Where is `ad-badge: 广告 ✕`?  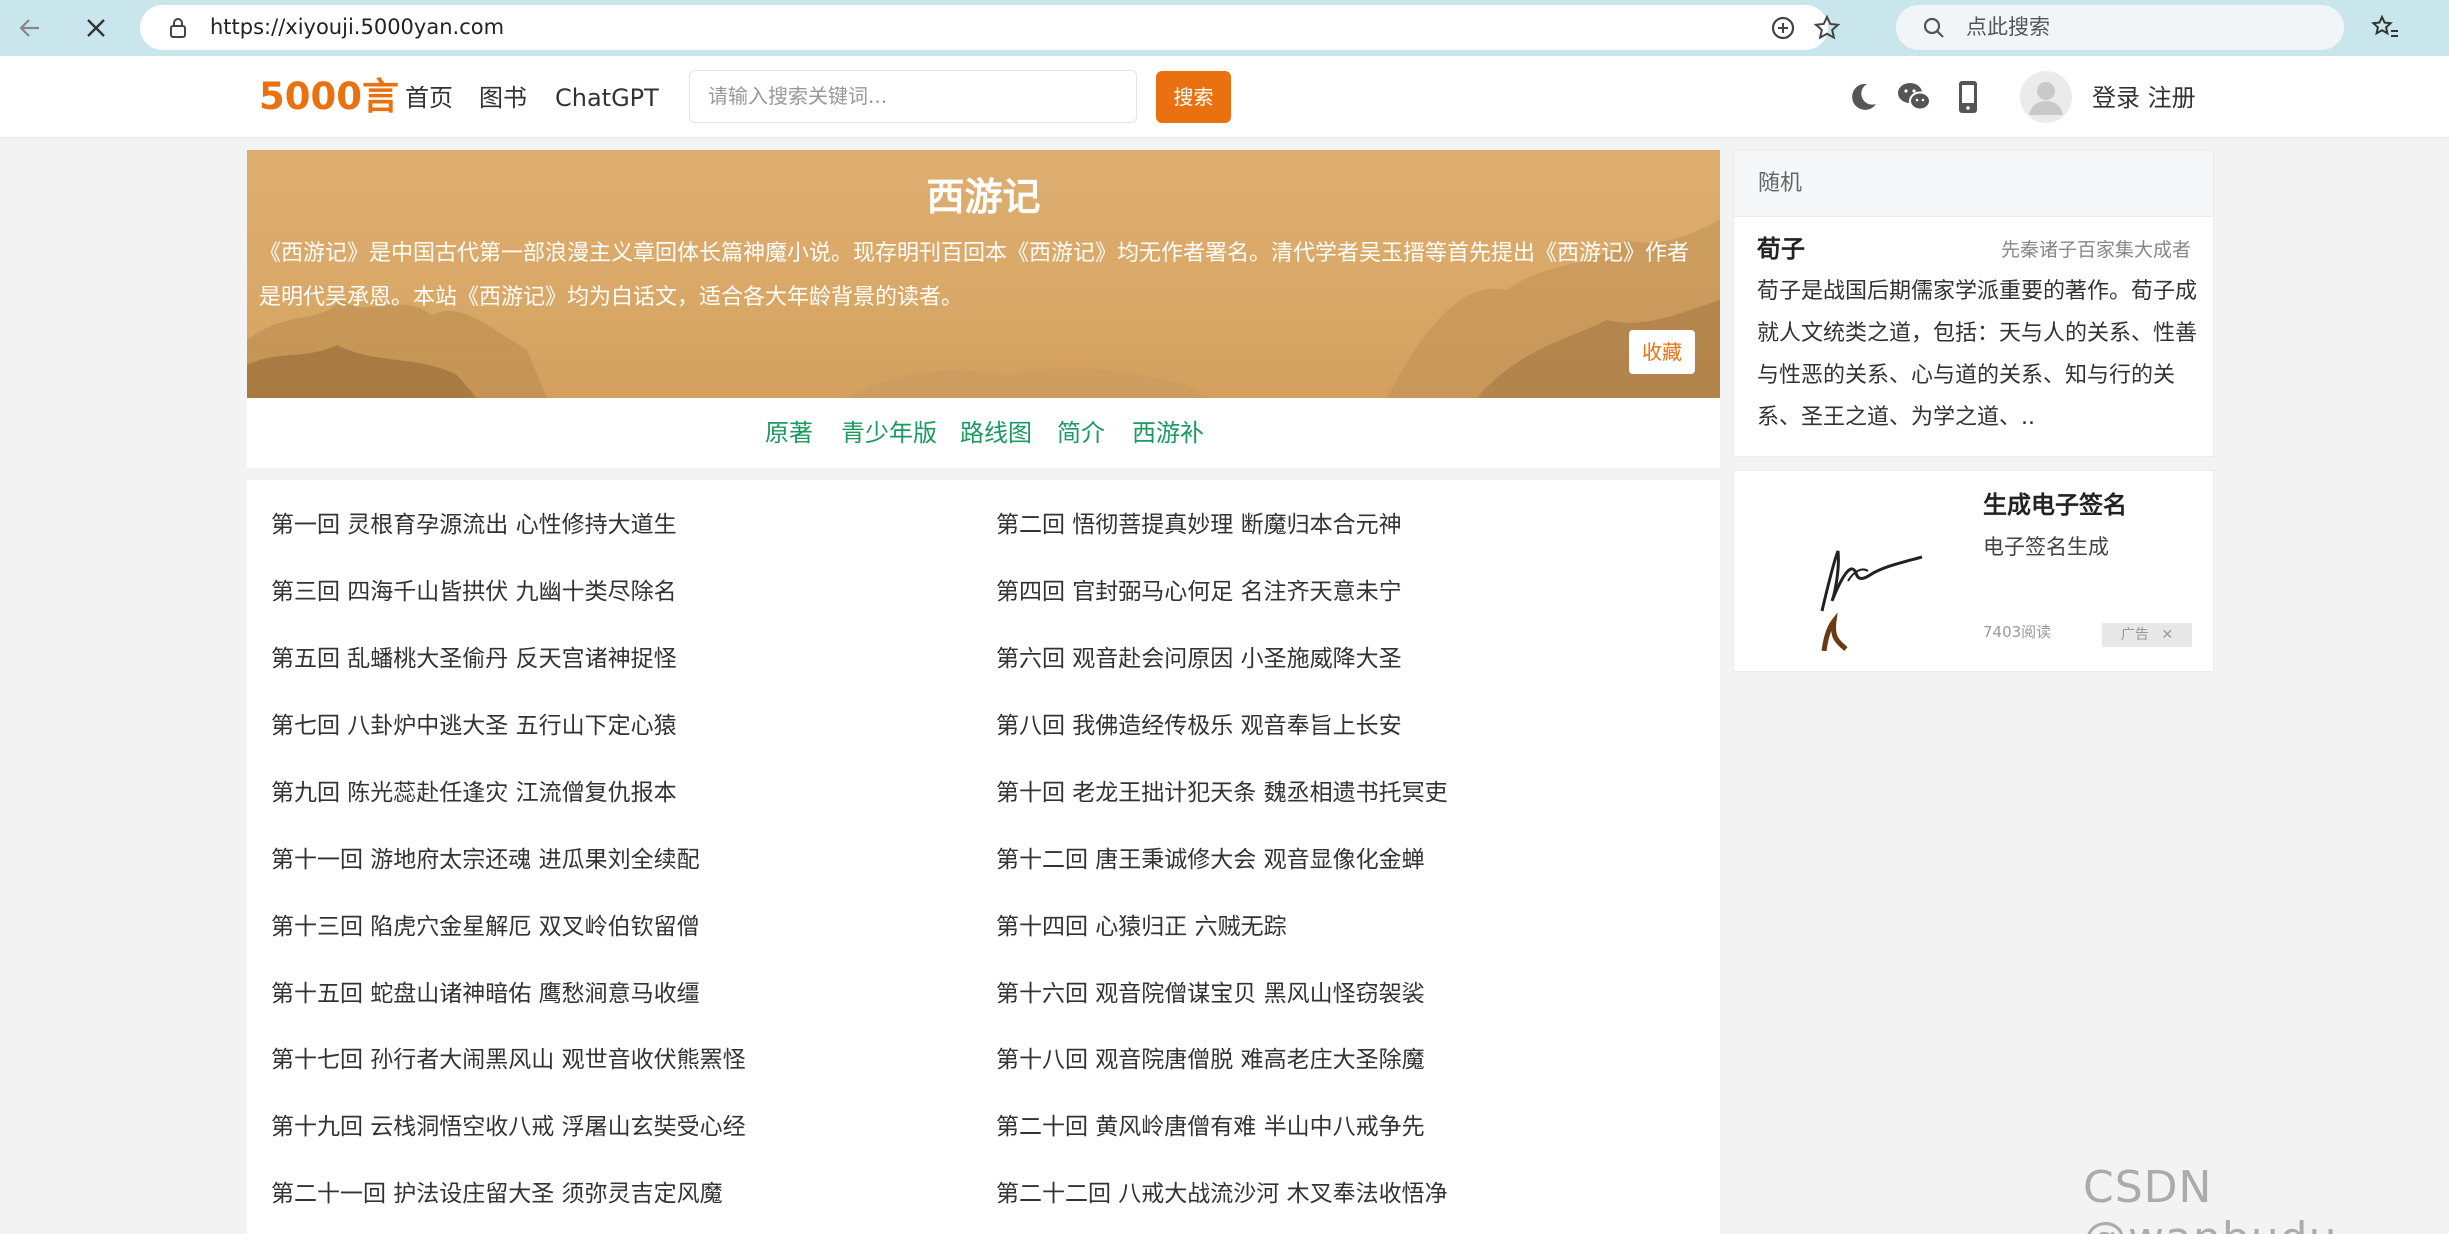 ad-badge: 广告 ✕ is located at coordinates (2147, 635).